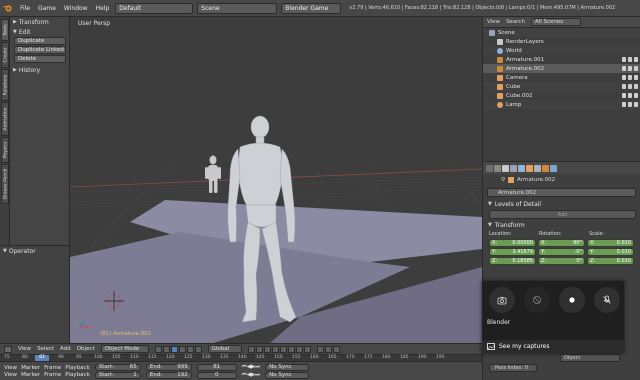 The image size is (640, 380). I want to click on current-frame-field: 81, so click(216, 367).